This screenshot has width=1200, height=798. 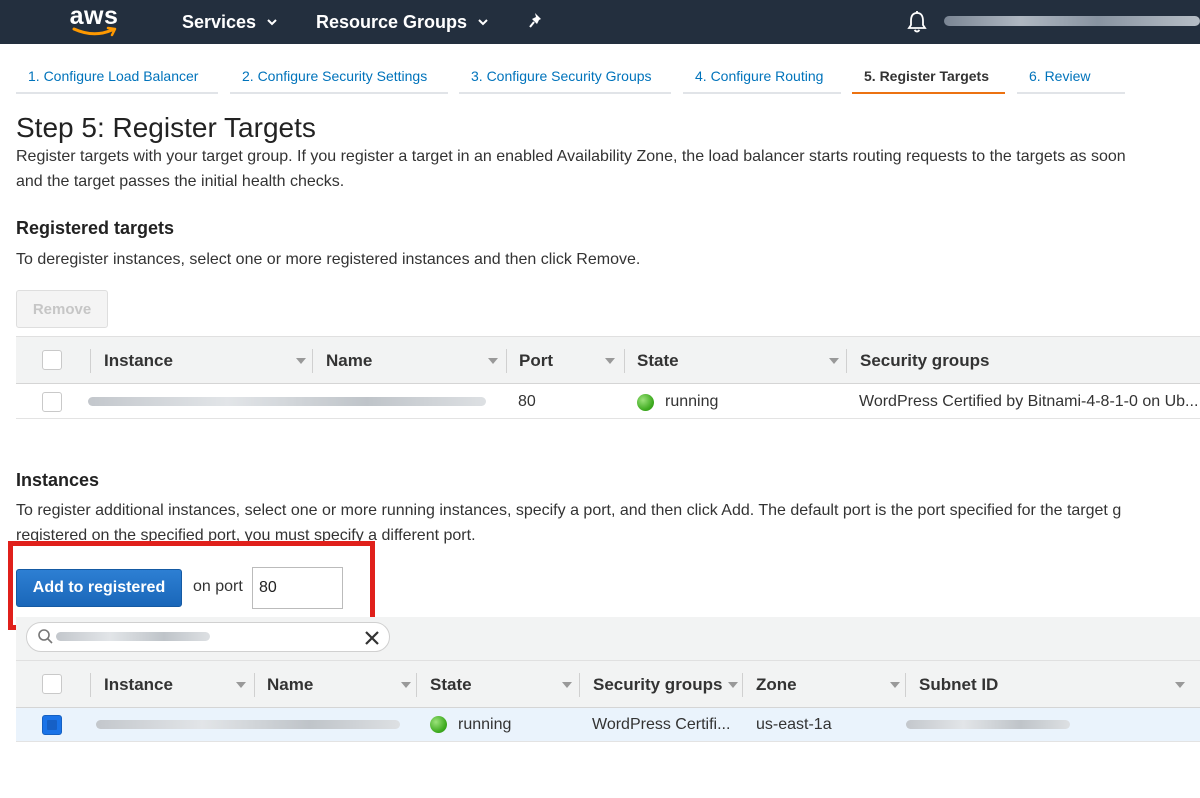 What do you see at coordinates (117, 75) in the screenshot?
I see `tab-configure-load-balancer: 1. Configure Load Balancer` at bounding box center [117, 75].